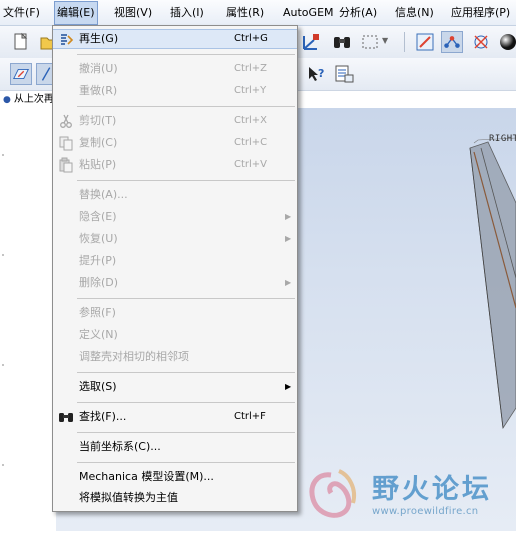 This screenshot has width=516, height=534. What do you see at coordinates (76, 13) in the screenshot?
I see `menu-edit: 编辑(E)` at bounding box center [76, 13].